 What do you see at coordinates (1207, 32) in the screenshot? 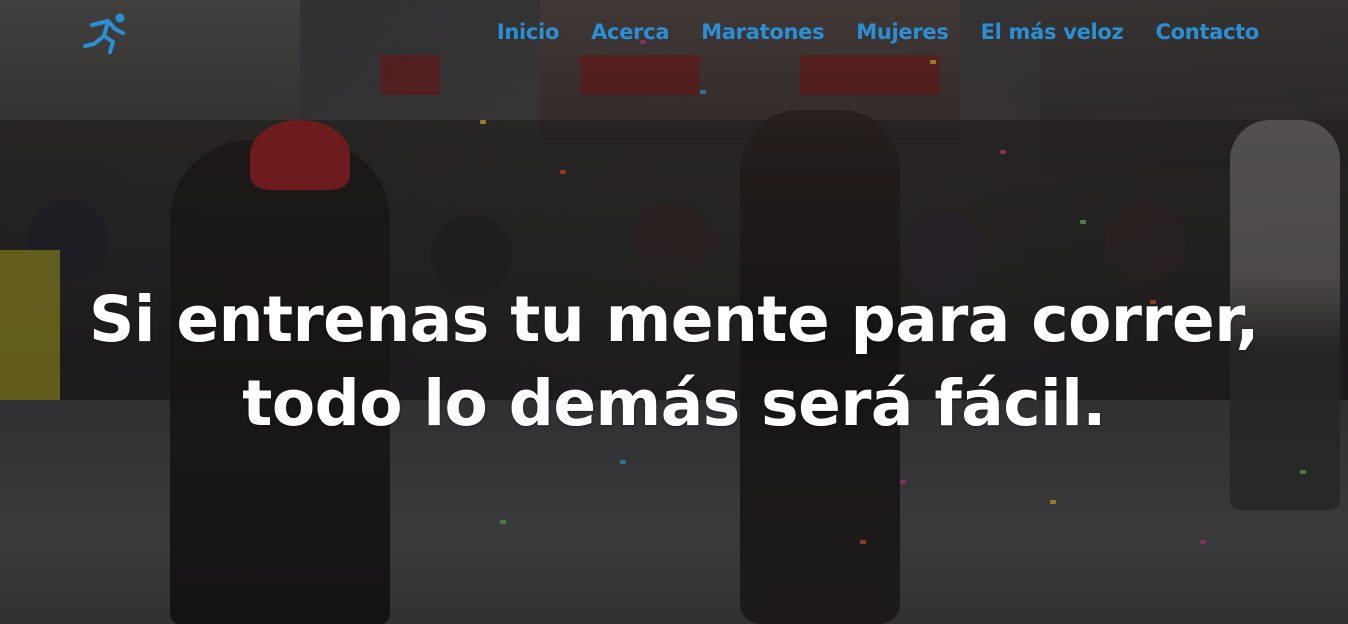
I see `nav-link-contacto: Contacto` at bounding box center [1207, 32].